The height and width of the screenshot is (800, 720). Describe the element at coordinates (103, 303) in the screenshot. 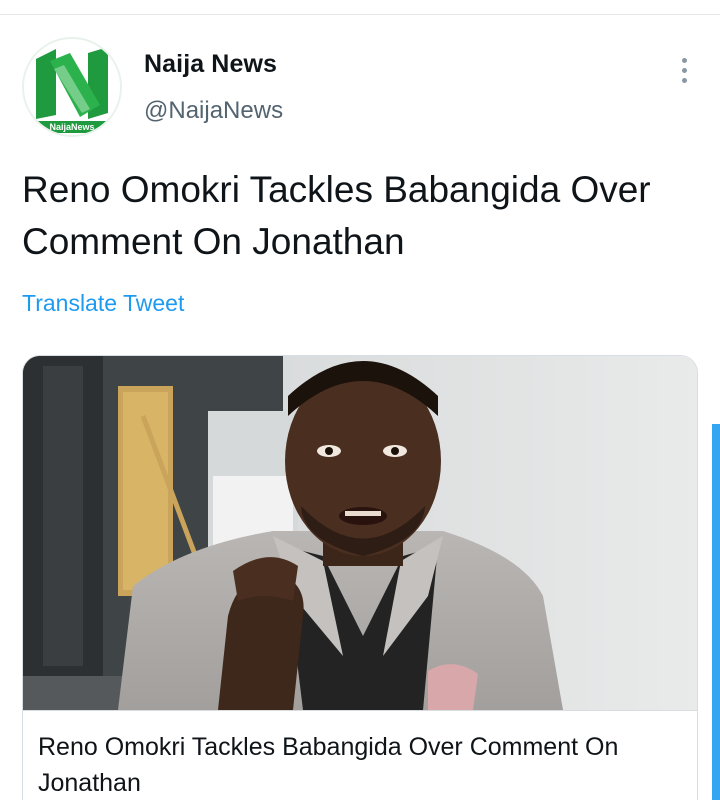

I see `translate-tweet-link: Translate Tweet` at that location.